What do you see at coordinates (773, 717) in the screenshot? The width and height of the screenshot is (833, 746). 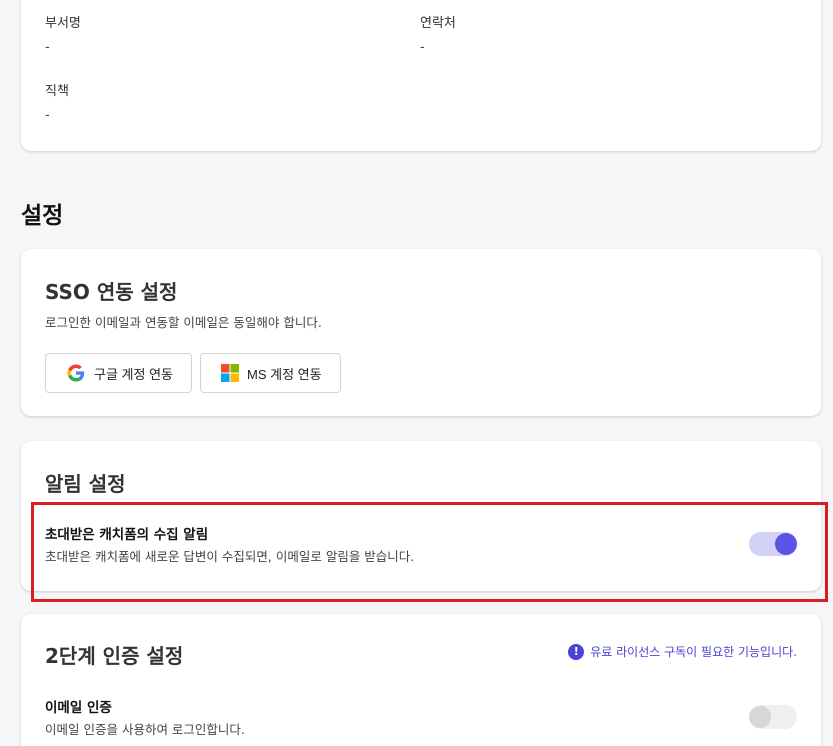 I see `email-auth-toggle` at bounding box center [773, 717].